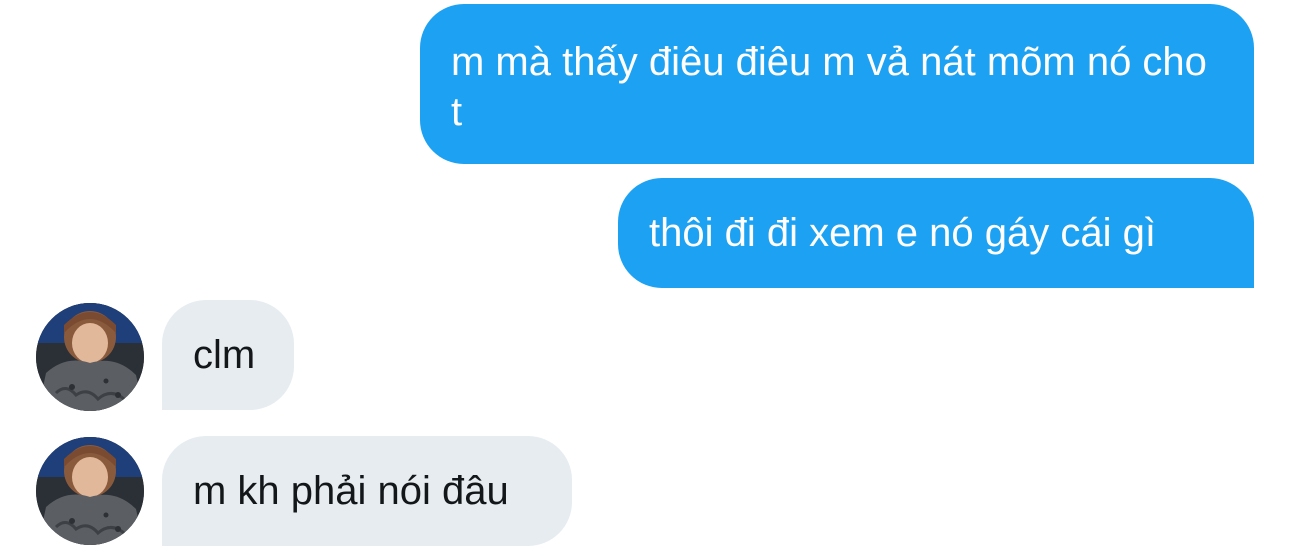 This screenshot has height=558, width=1290. I want to click on message-text: m kh phải nói đâu, so click(351, 491).